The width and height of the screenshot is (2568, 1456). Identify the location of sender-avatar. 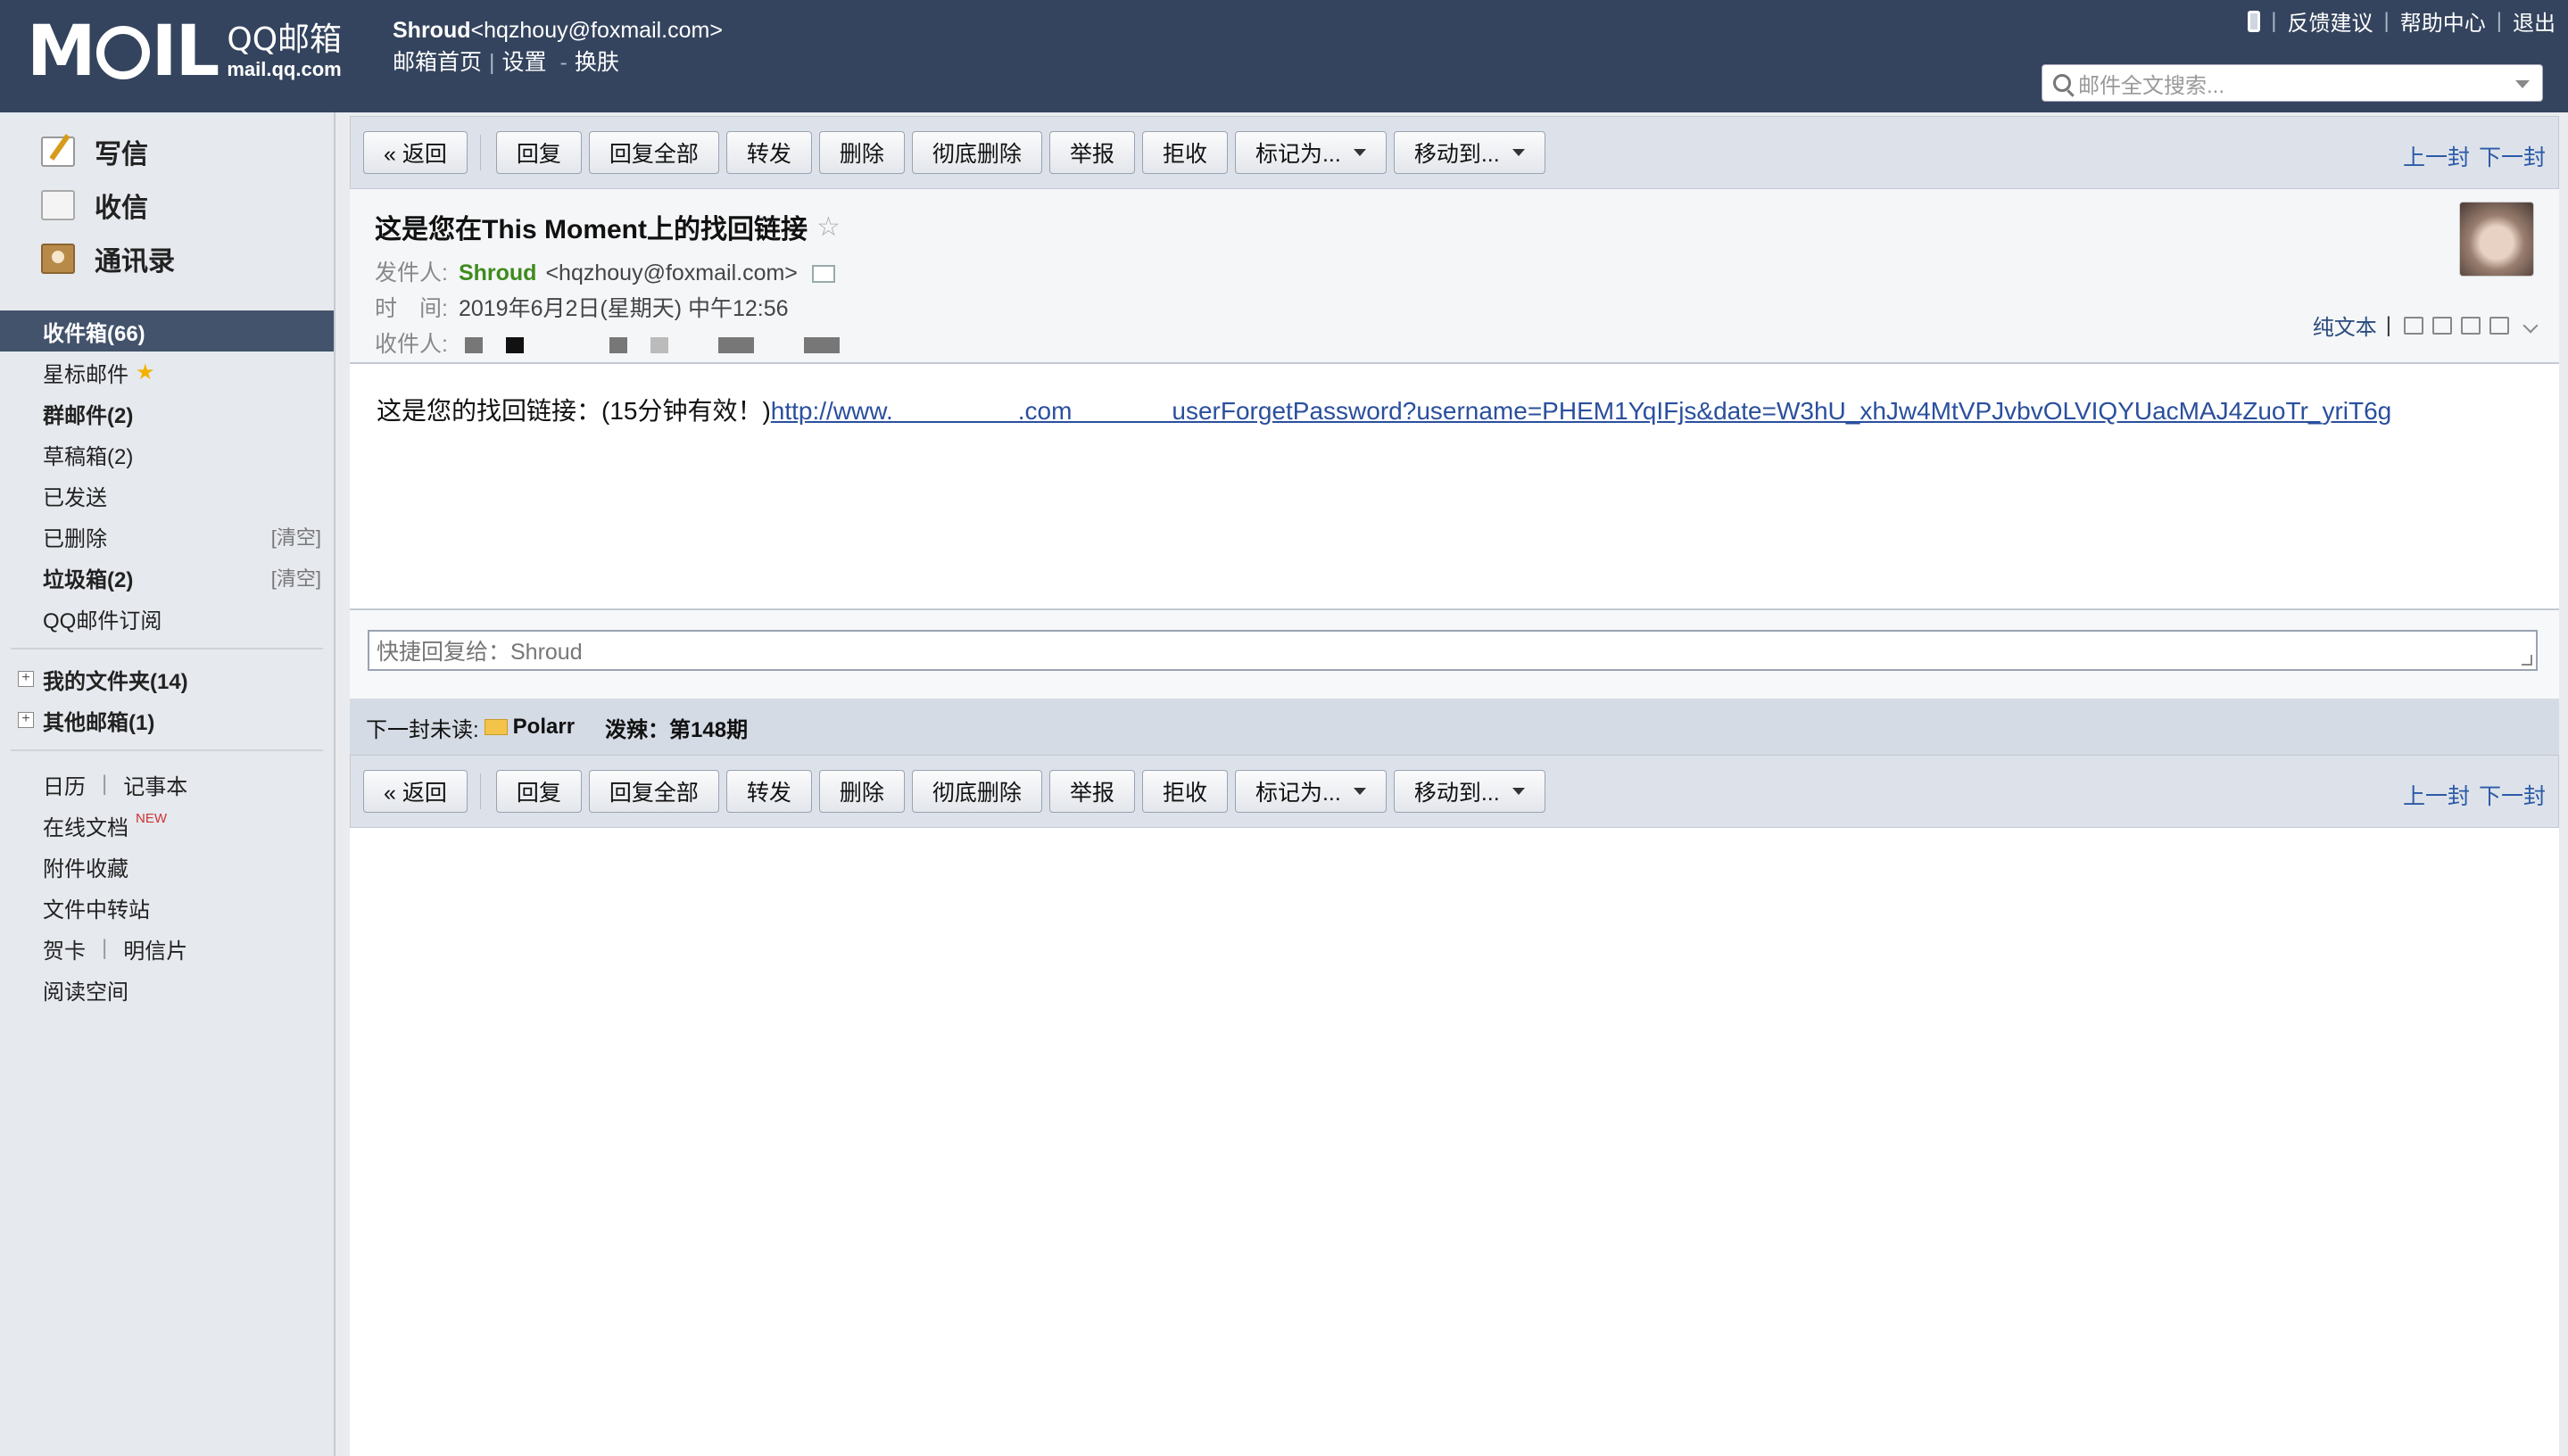
(2496, 239).